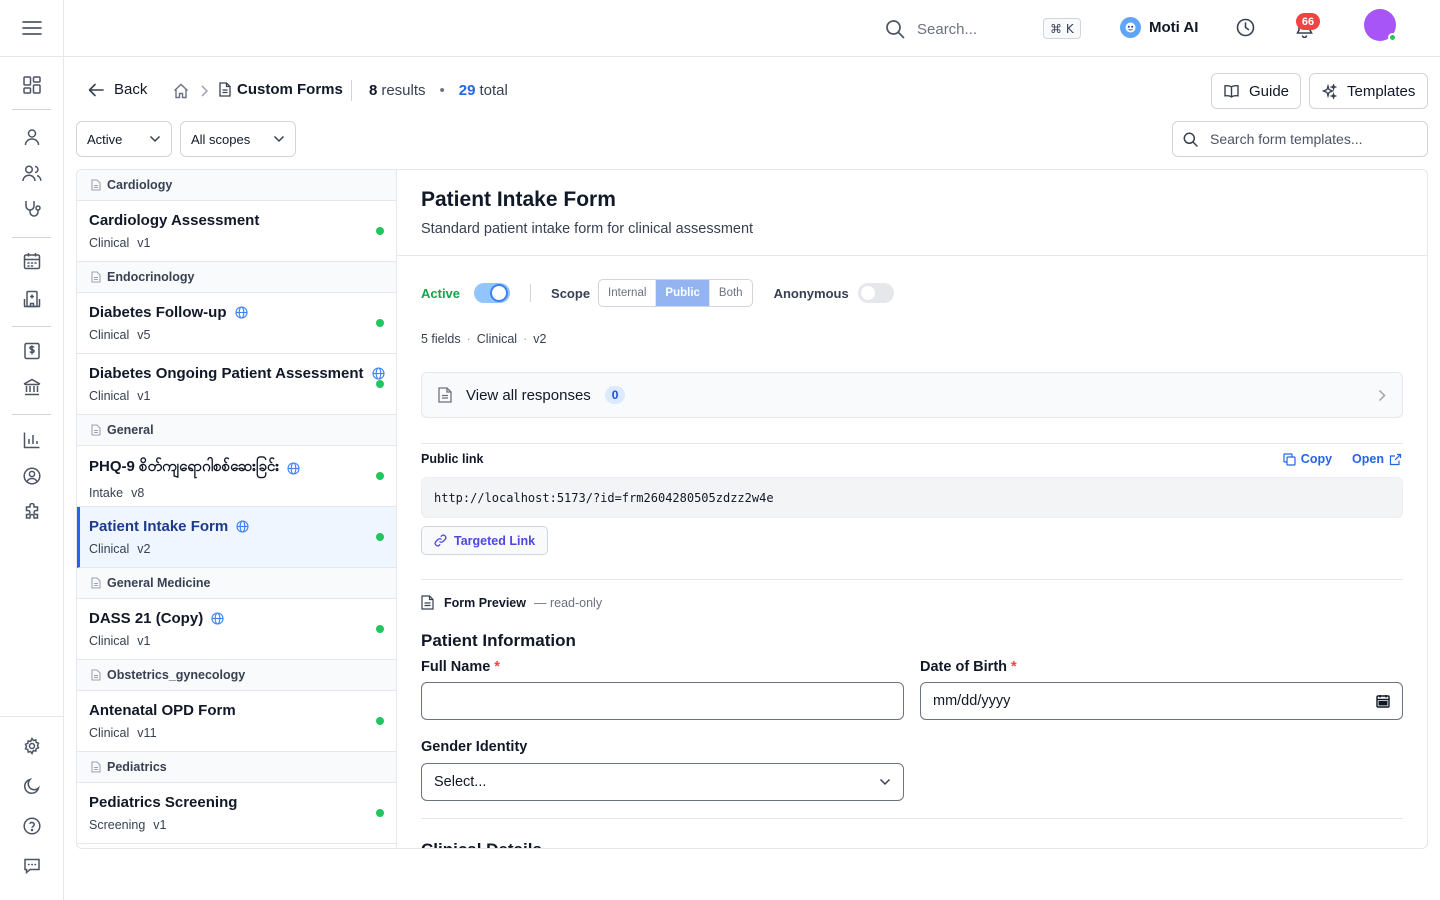 Image resolution: width=1440 pixels, height=900 pixels. Describe the element at coordinates (32, 85) in the screenshot. I see `dashboard-icon` at that location.